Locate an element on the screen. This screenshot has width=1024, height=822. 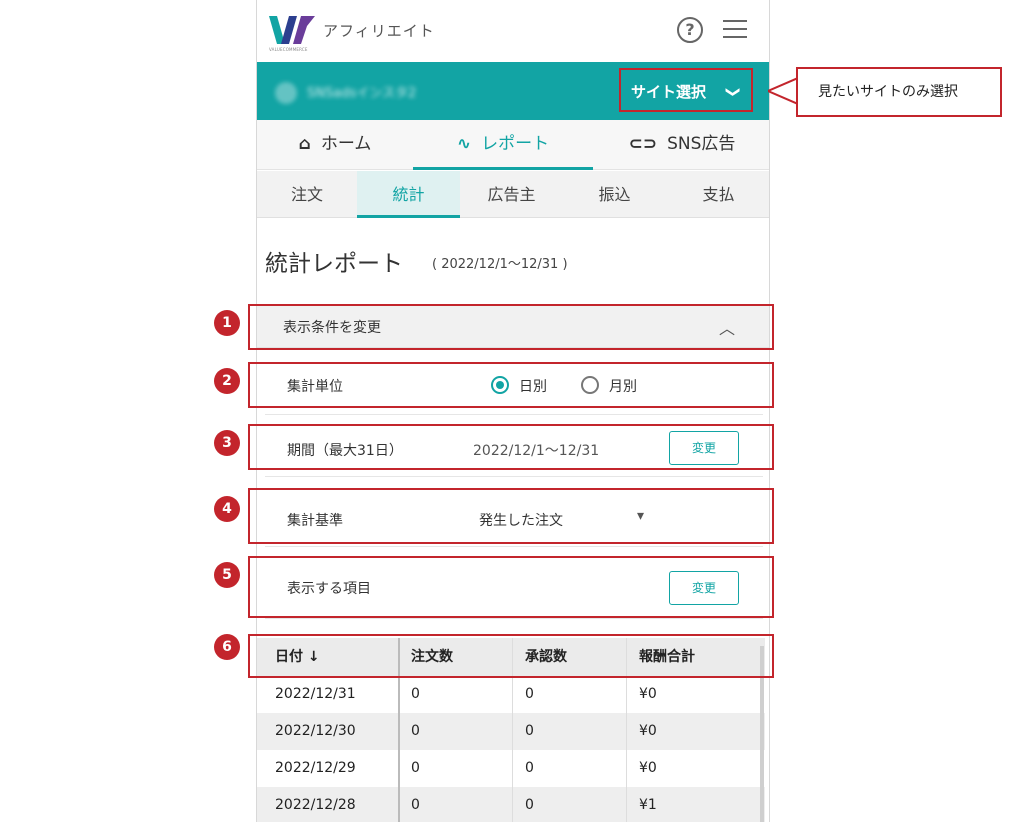
tab-report-label: レポート is located at coordinates (515, 144).